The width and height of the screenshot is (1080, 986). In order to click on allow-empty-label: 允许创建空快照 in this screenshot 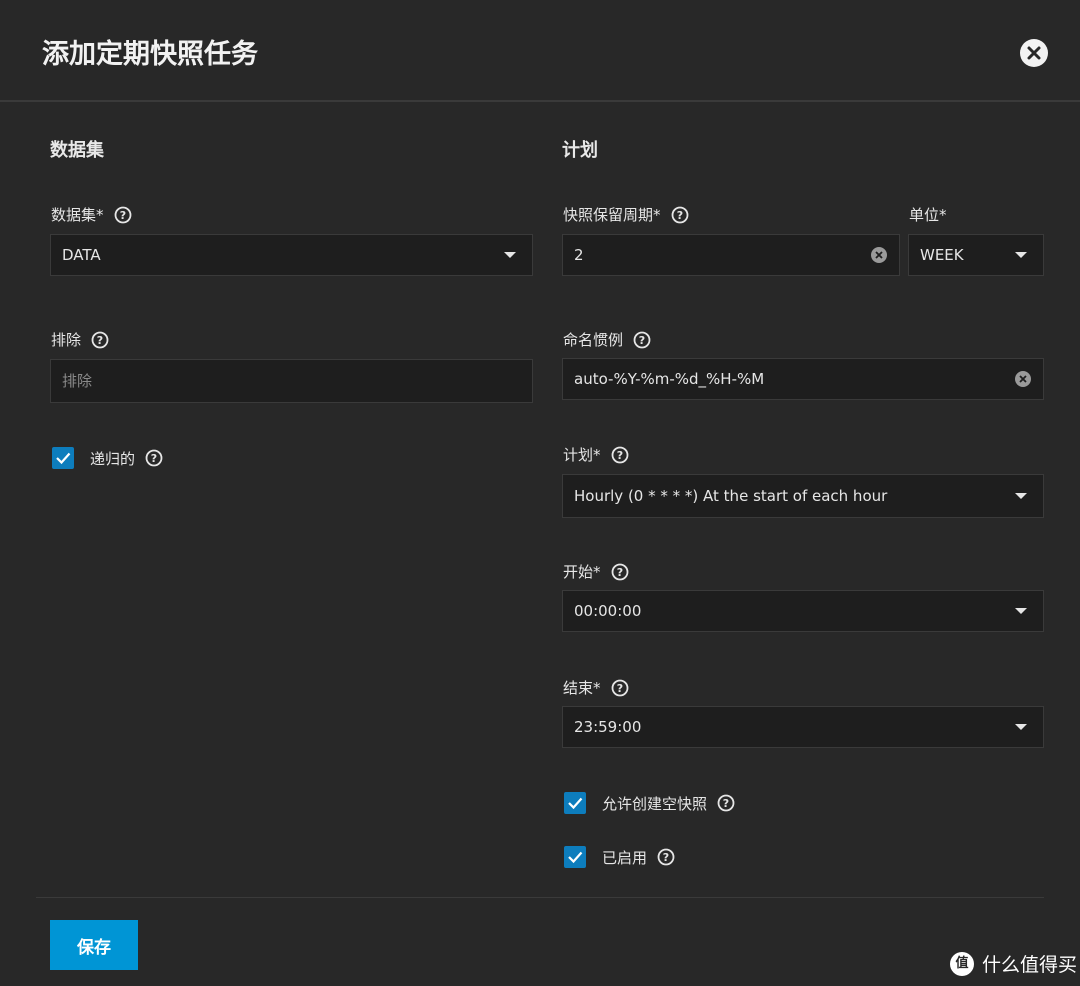, I will do `click(655, 803)`.